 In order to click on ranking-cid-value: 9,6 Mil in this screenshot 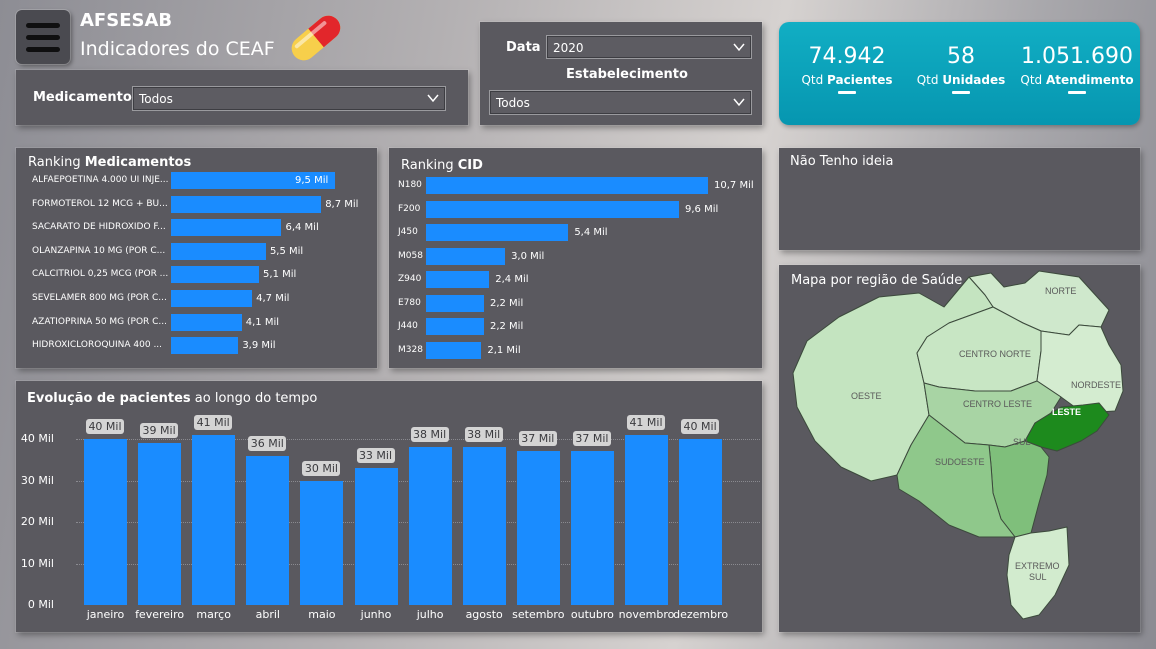, I will do `click(702, 209)`.